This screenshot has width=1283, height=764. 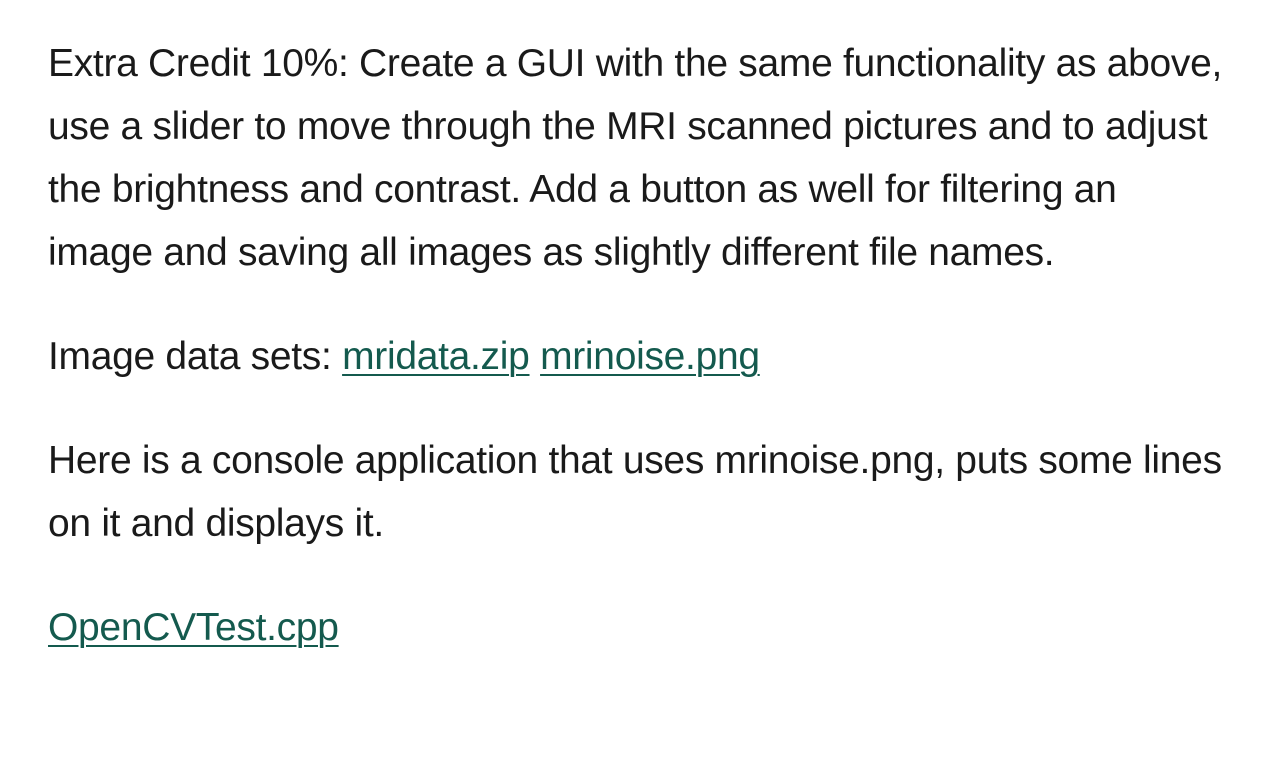 What do you see at coordinates (635, 627) in the screenshot?
I see `source-file-paragraph: OpenCVTest.cpp` at bounding box center [635, 627].